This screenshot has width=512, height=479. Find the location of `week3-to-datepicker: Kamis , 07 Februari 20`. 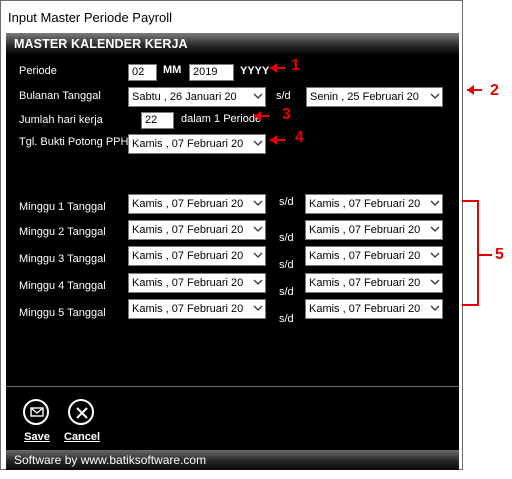

week3-to-datepicker: Kamis , 07 Februari 20 is located at coordinates (374, 256).